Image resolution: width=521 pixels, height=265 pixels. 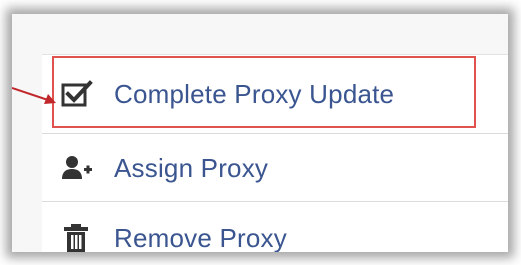 What do you see at coordinates (191, 167) in the screenshot?
I see `menu-item-label: Assign Proxy` at bounding box center [191, 167].